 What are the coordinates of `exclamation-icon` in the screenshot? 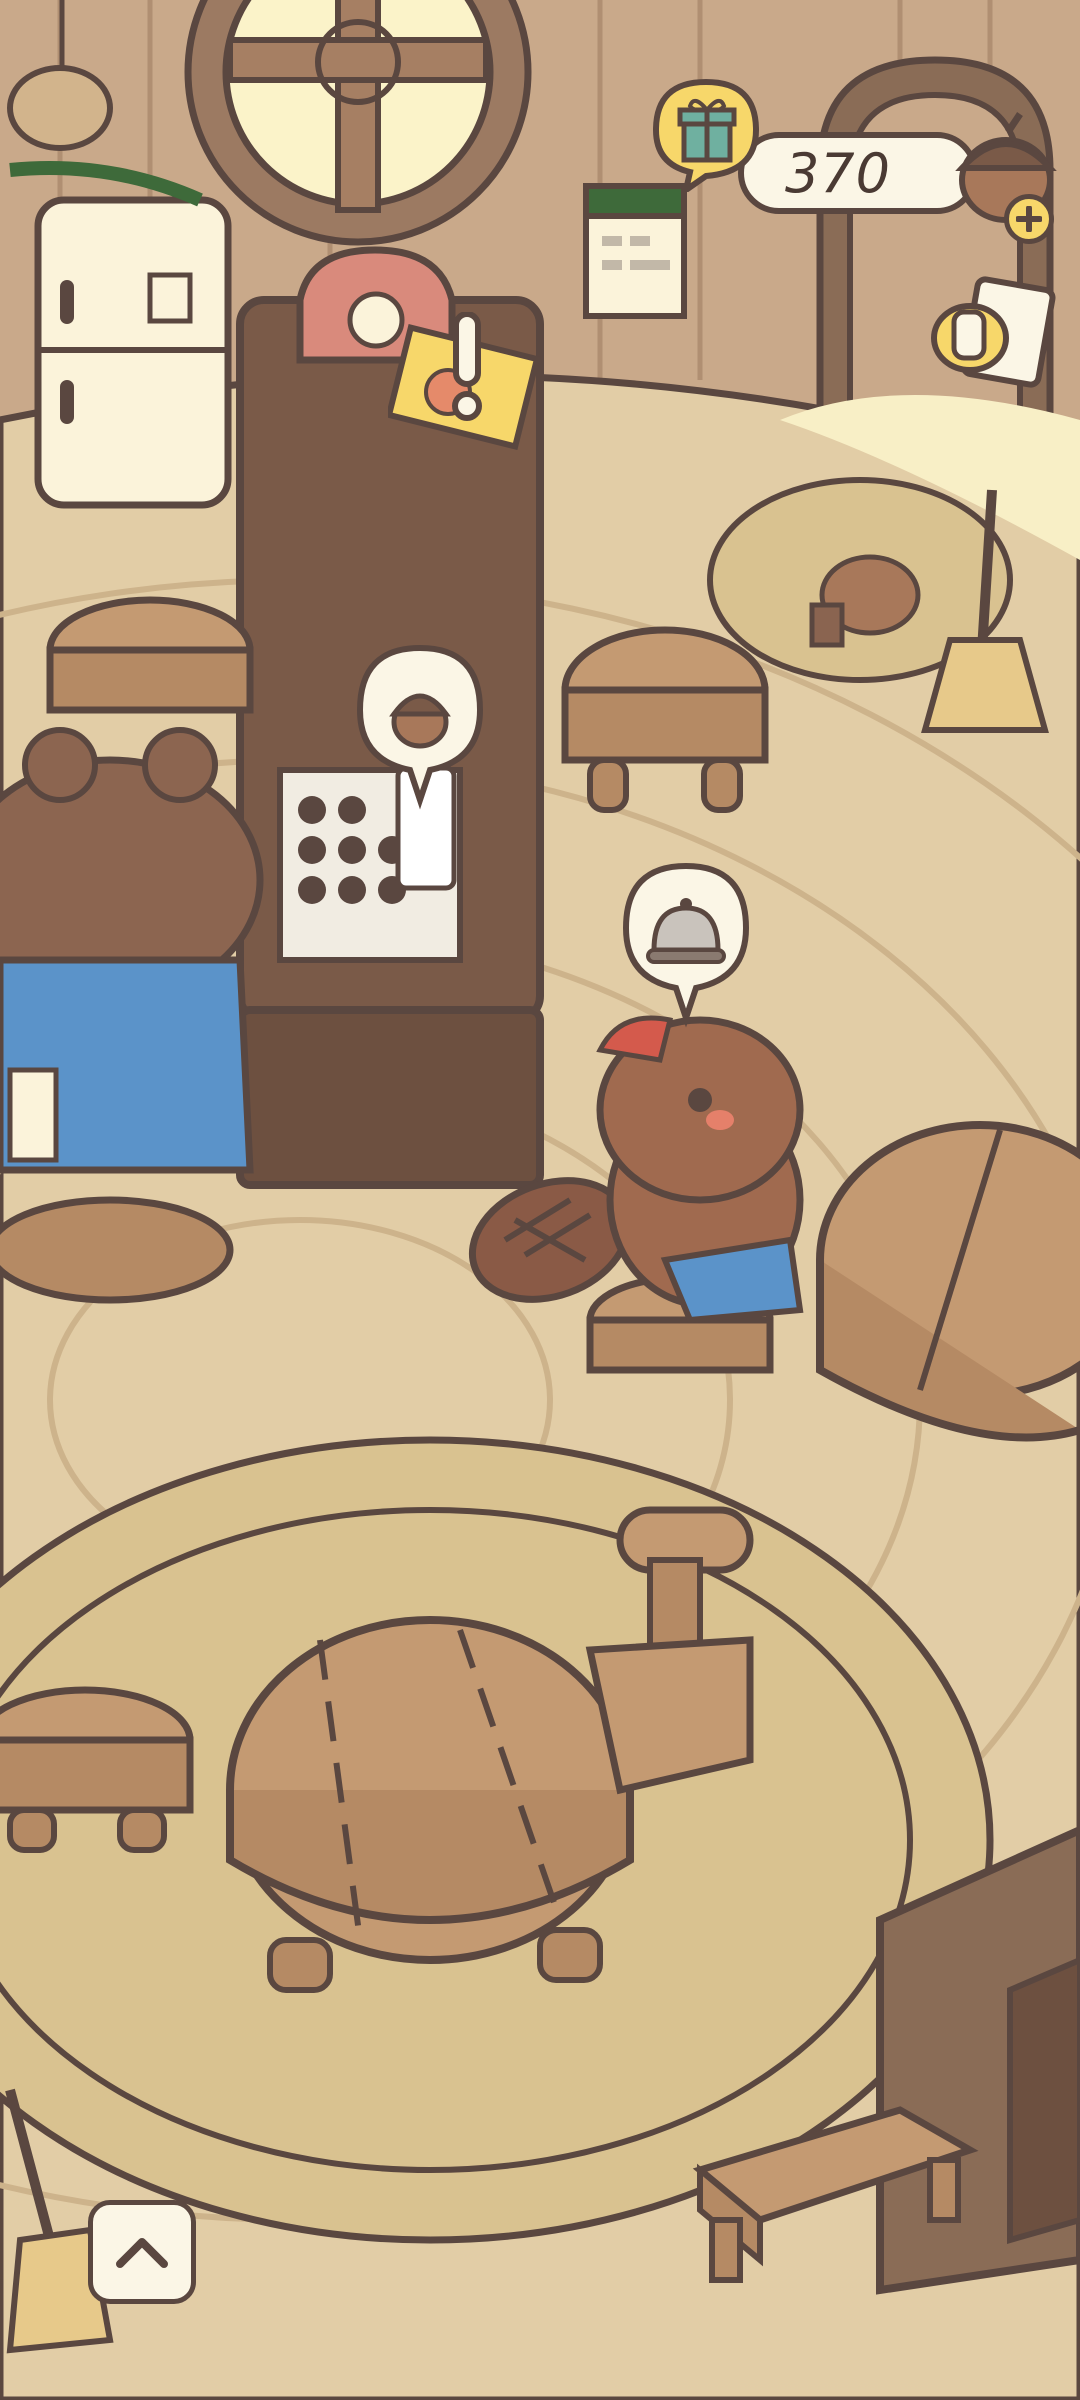 It's located at (467, 366).